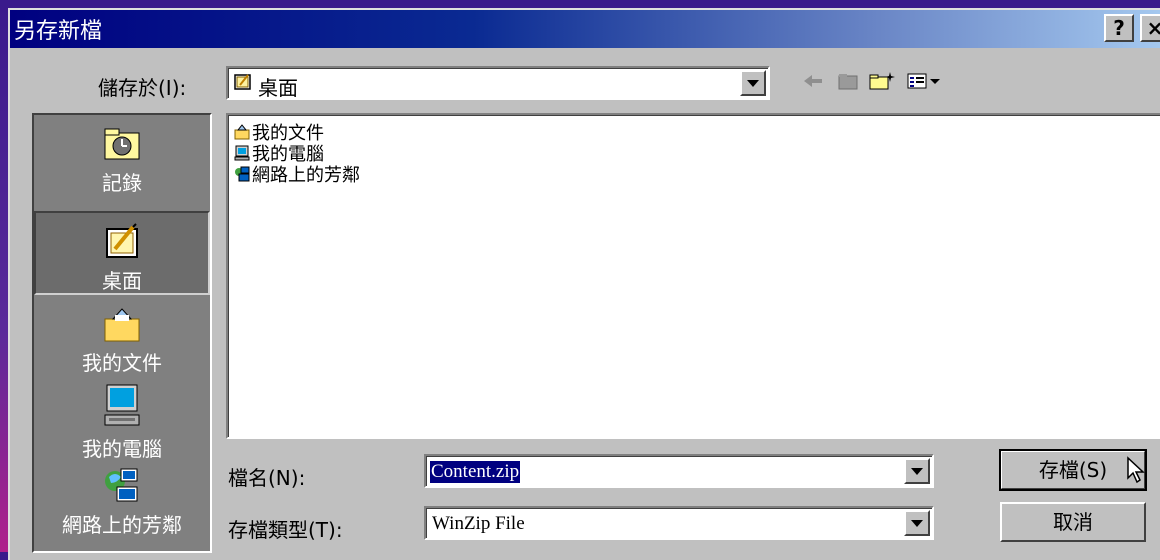  I want to click on save-in-combo: 桌面, so click(498, 83).